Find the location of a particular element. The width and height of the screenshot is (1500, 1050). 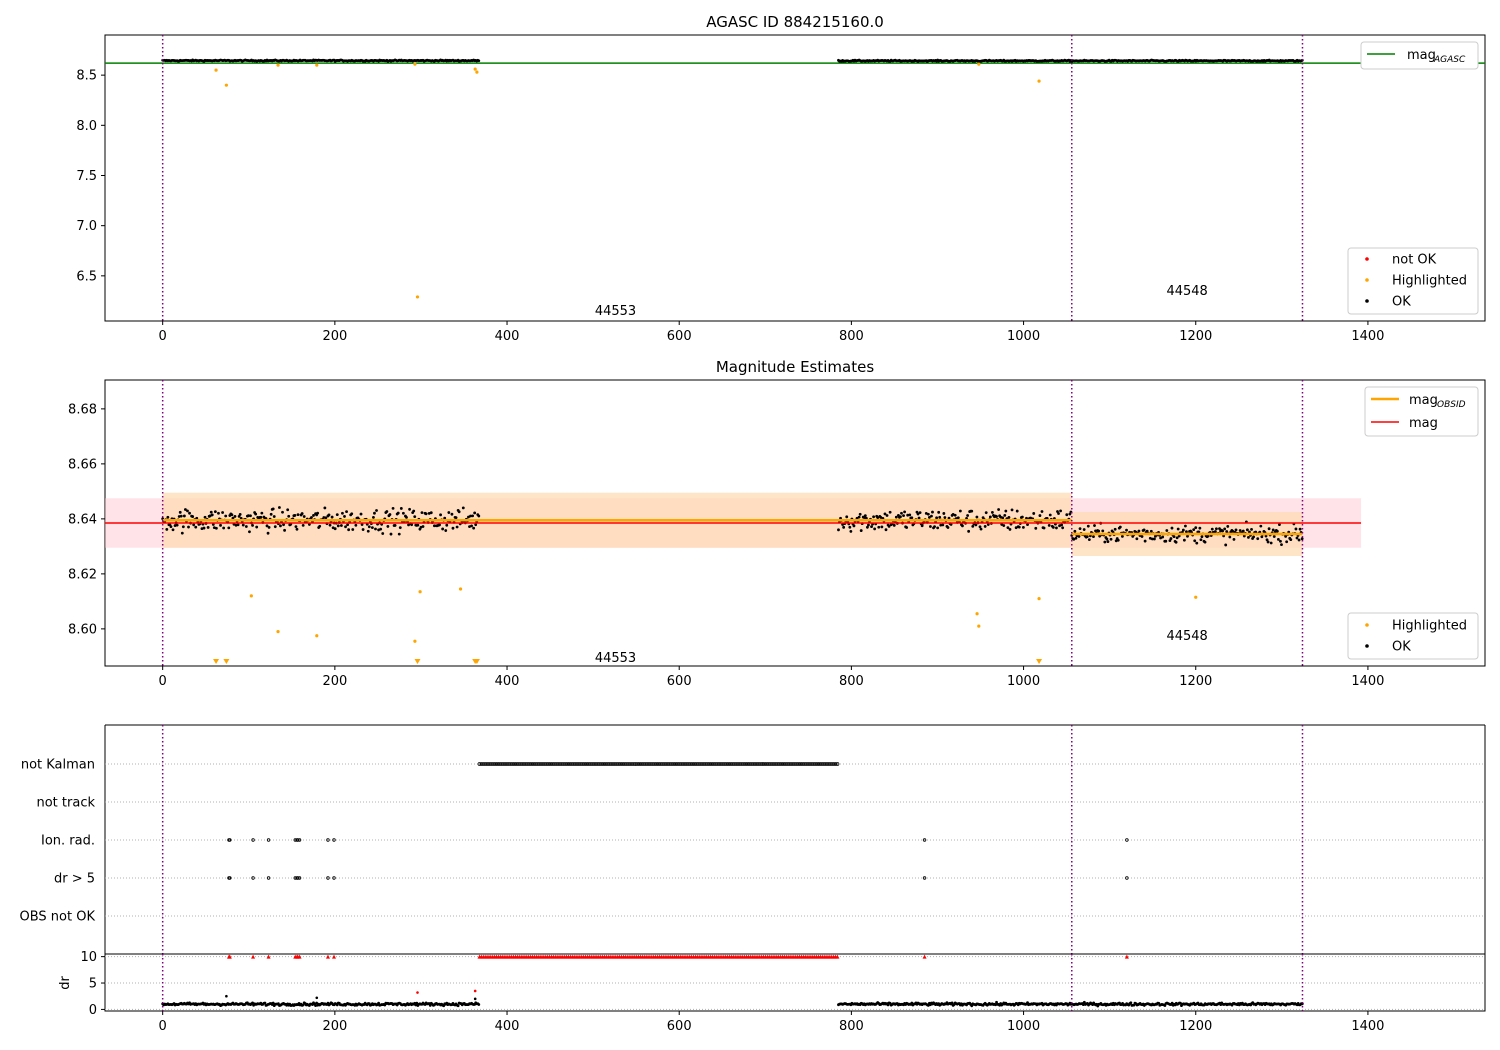

dr-point is located at coordinates (317, 998).